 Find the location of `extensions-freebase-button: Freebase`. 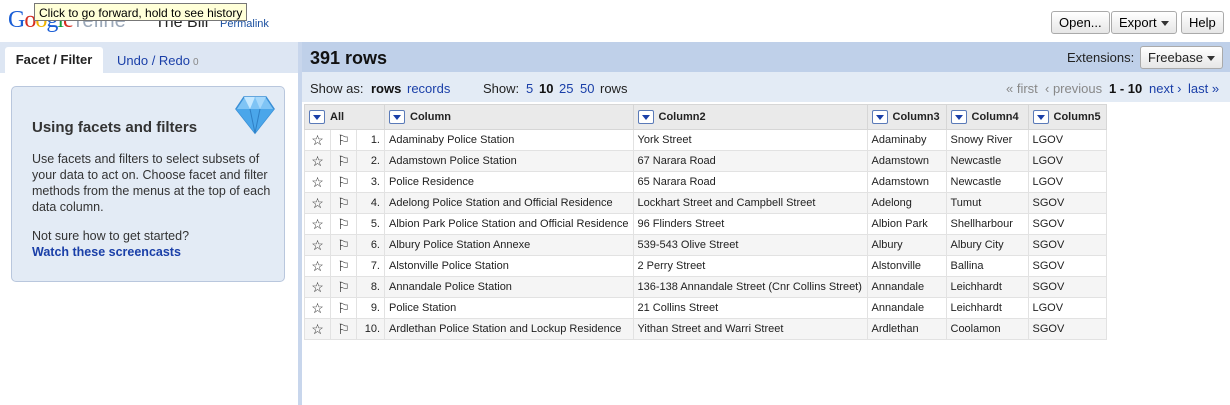

extensions-freebase-button: Freebase is located at coordinates (1181, 57).